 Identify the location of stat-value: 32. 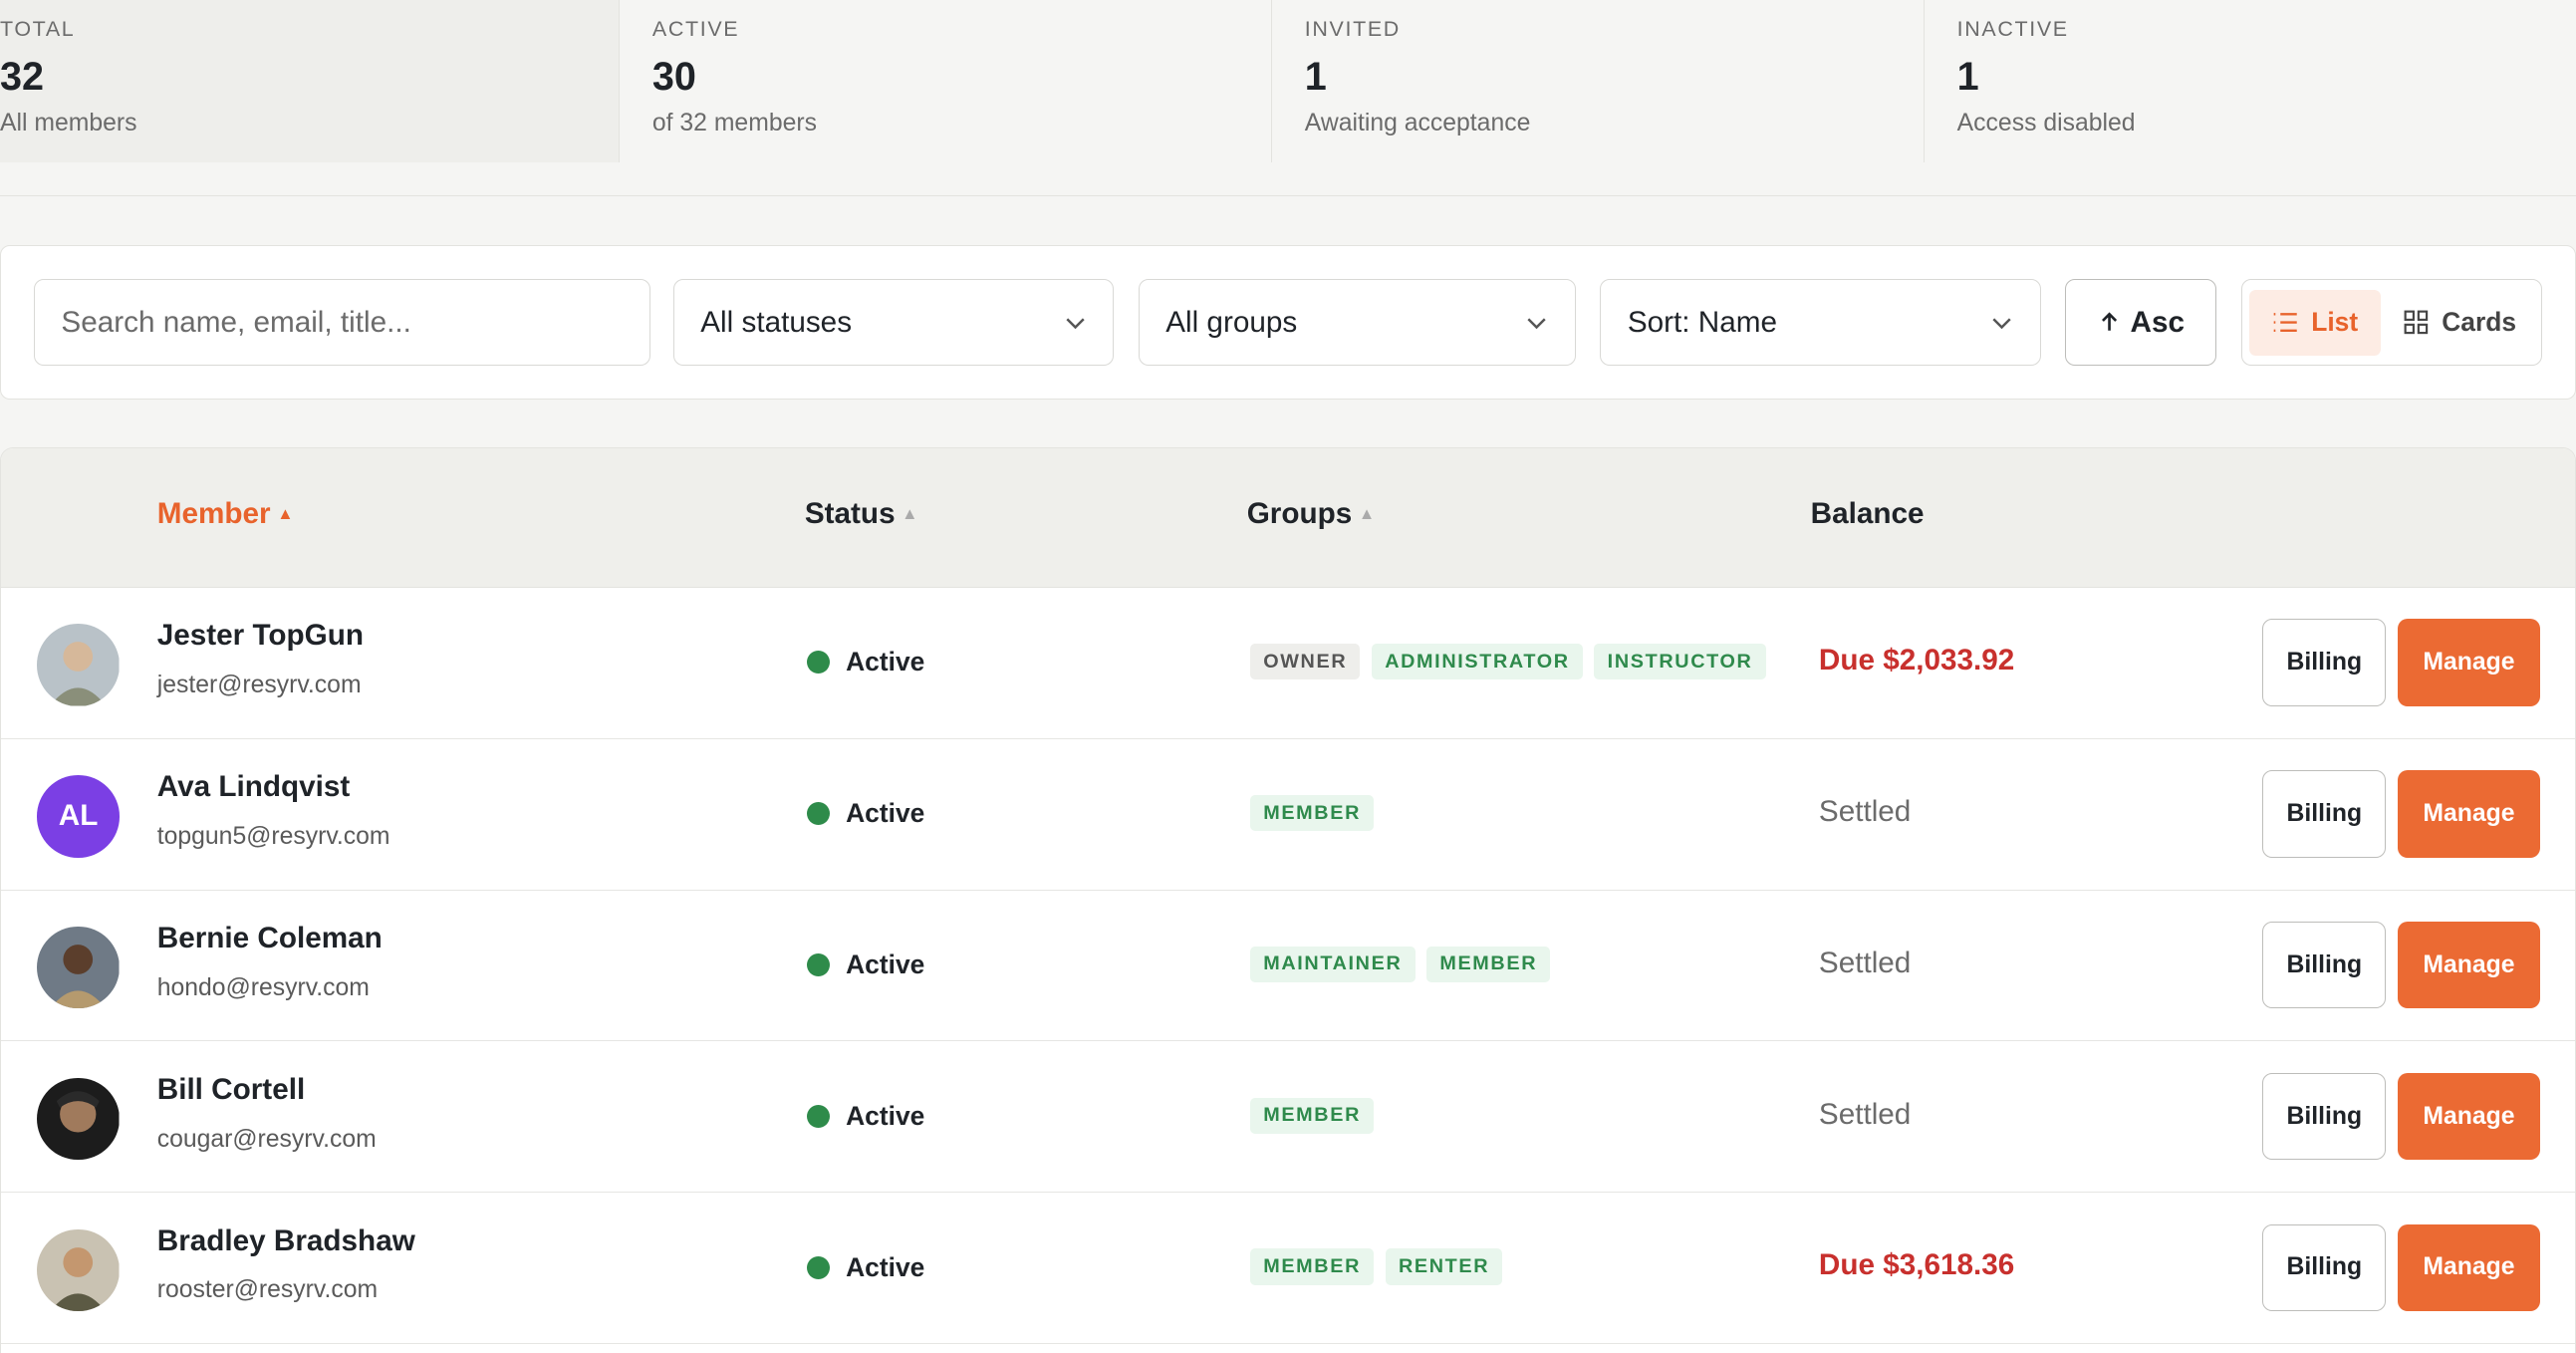
(22, 76).